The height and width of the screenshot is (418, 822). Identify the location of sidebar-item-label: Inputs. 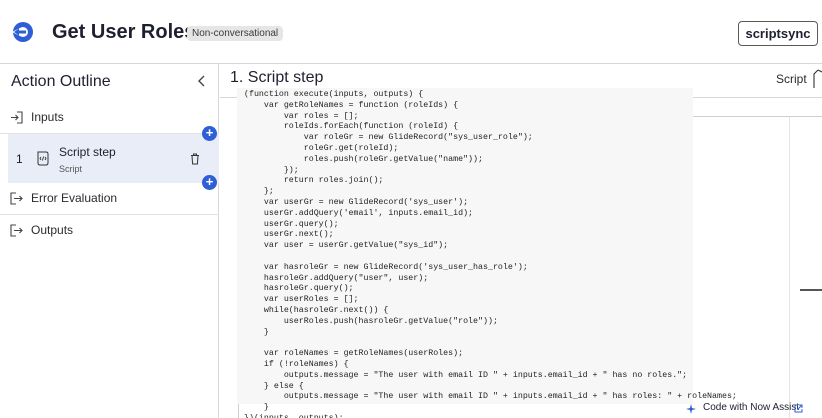
(47, 117).